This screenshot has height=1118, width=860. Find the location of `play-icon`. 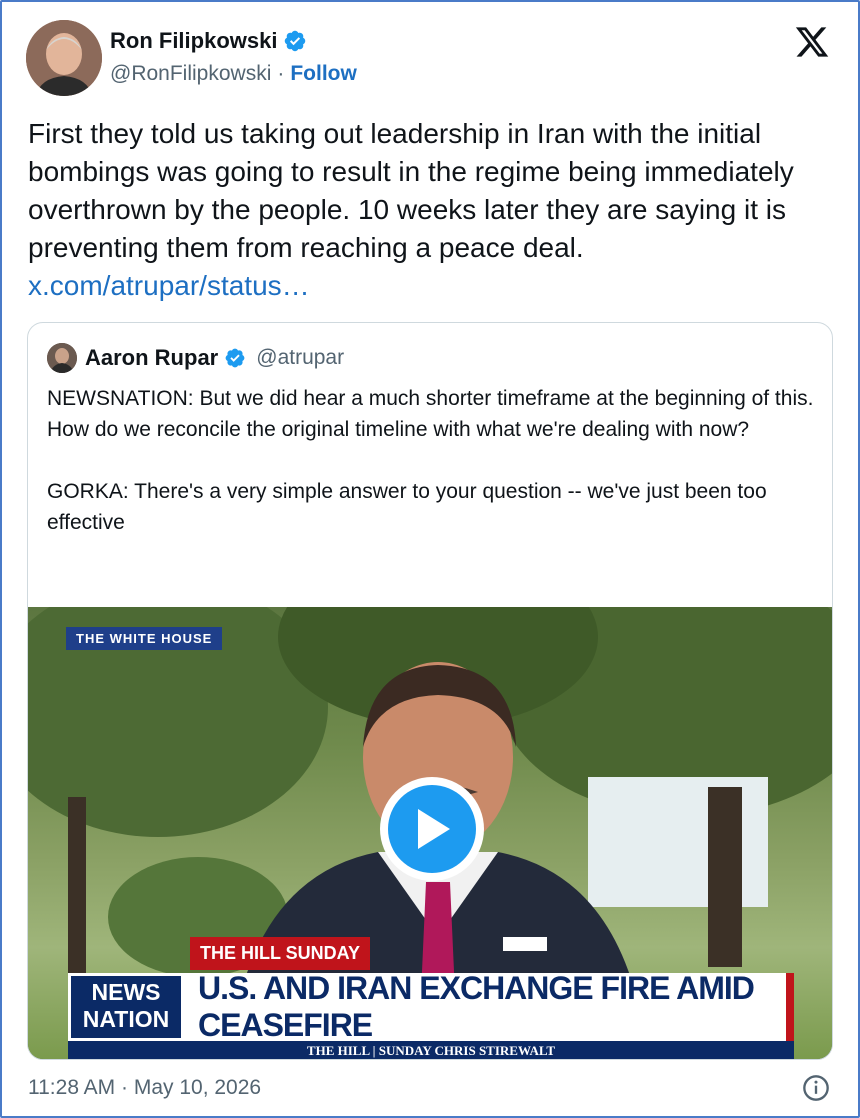

play-icon is located at coordinates (434, 829).